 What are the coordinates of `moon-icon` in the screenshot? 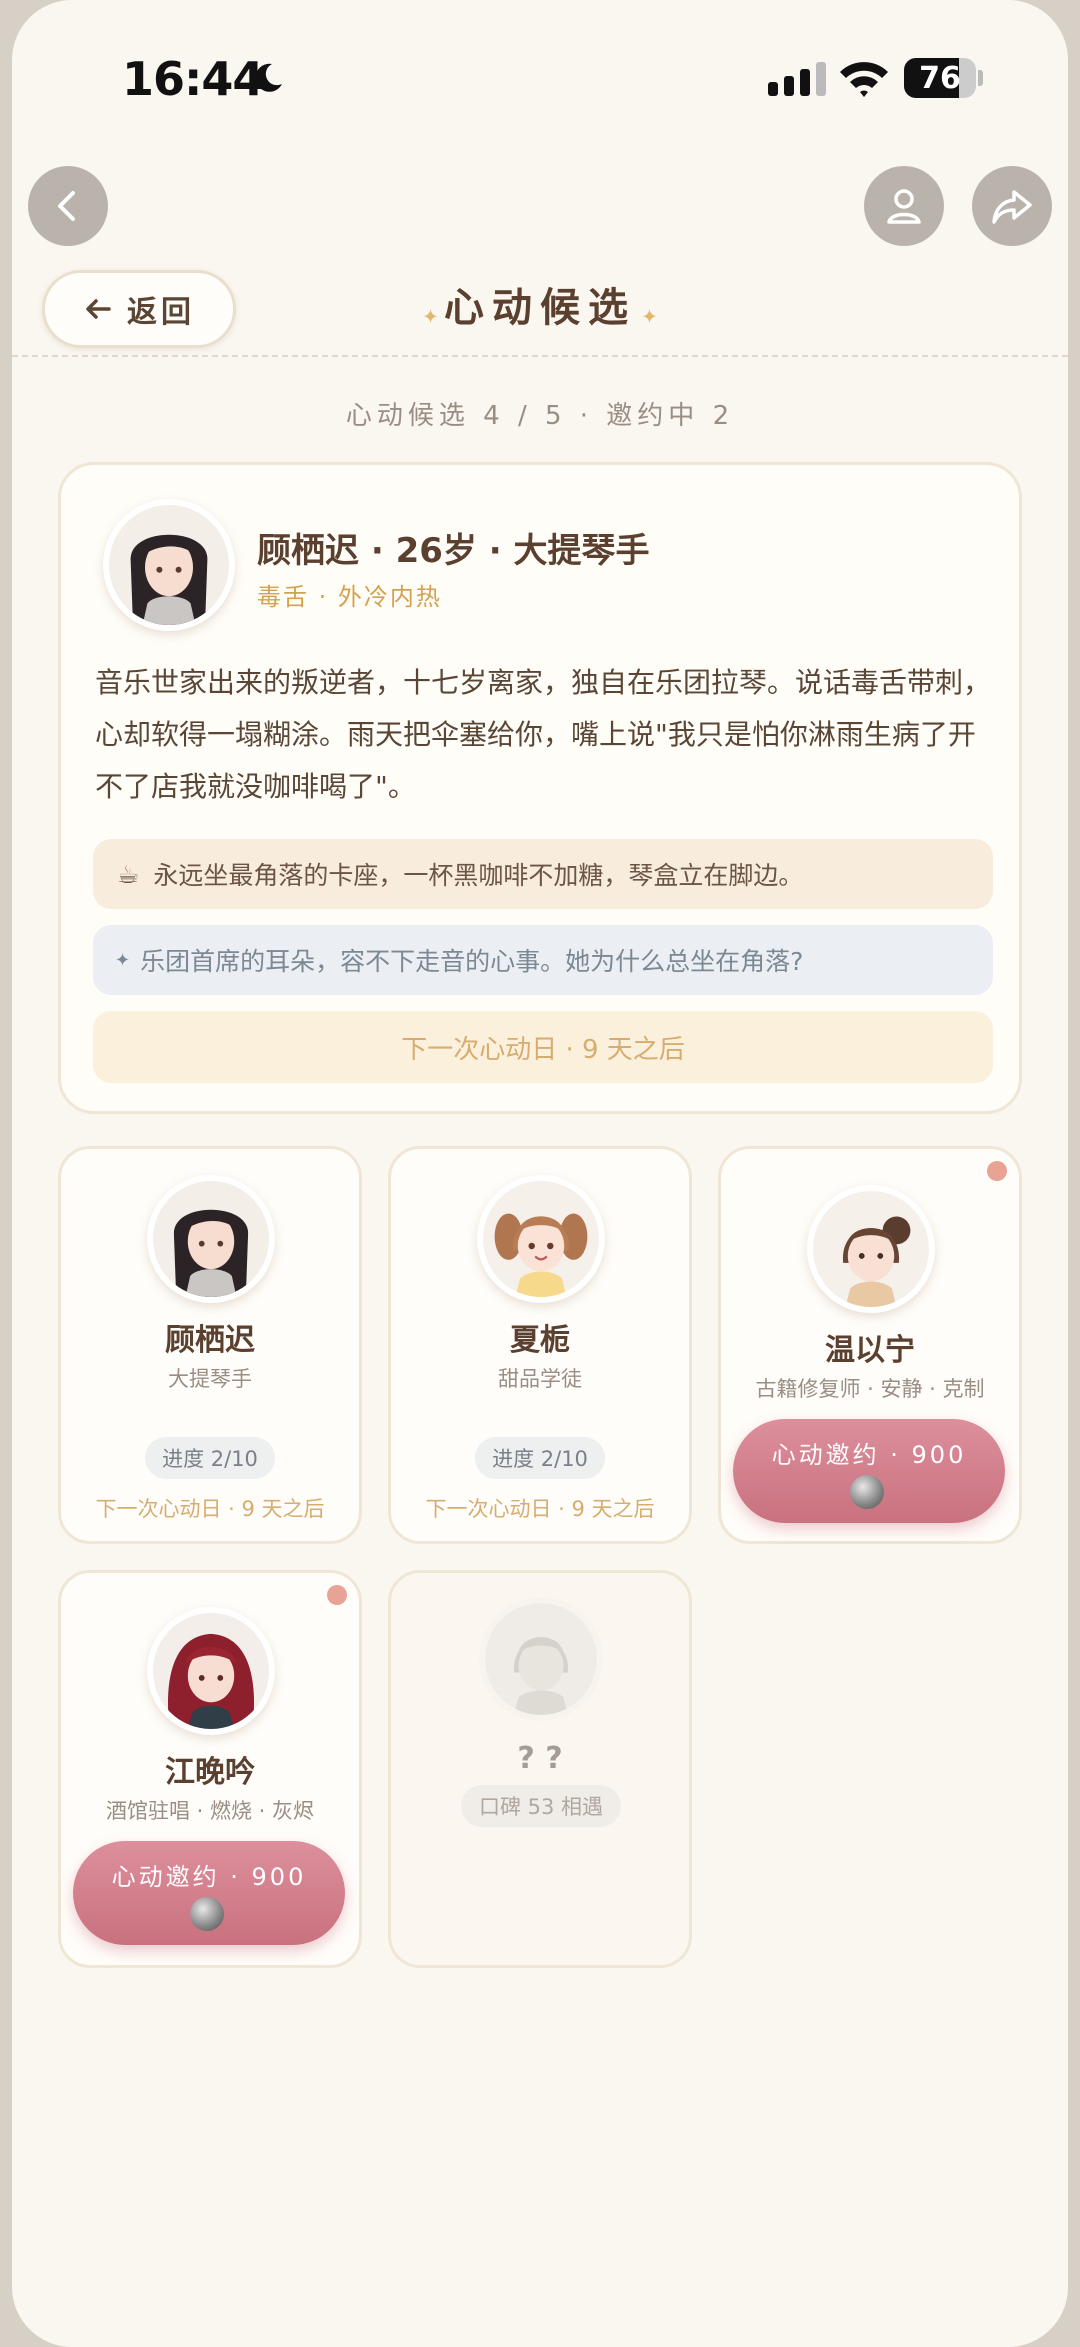 It's located at (268, 77).